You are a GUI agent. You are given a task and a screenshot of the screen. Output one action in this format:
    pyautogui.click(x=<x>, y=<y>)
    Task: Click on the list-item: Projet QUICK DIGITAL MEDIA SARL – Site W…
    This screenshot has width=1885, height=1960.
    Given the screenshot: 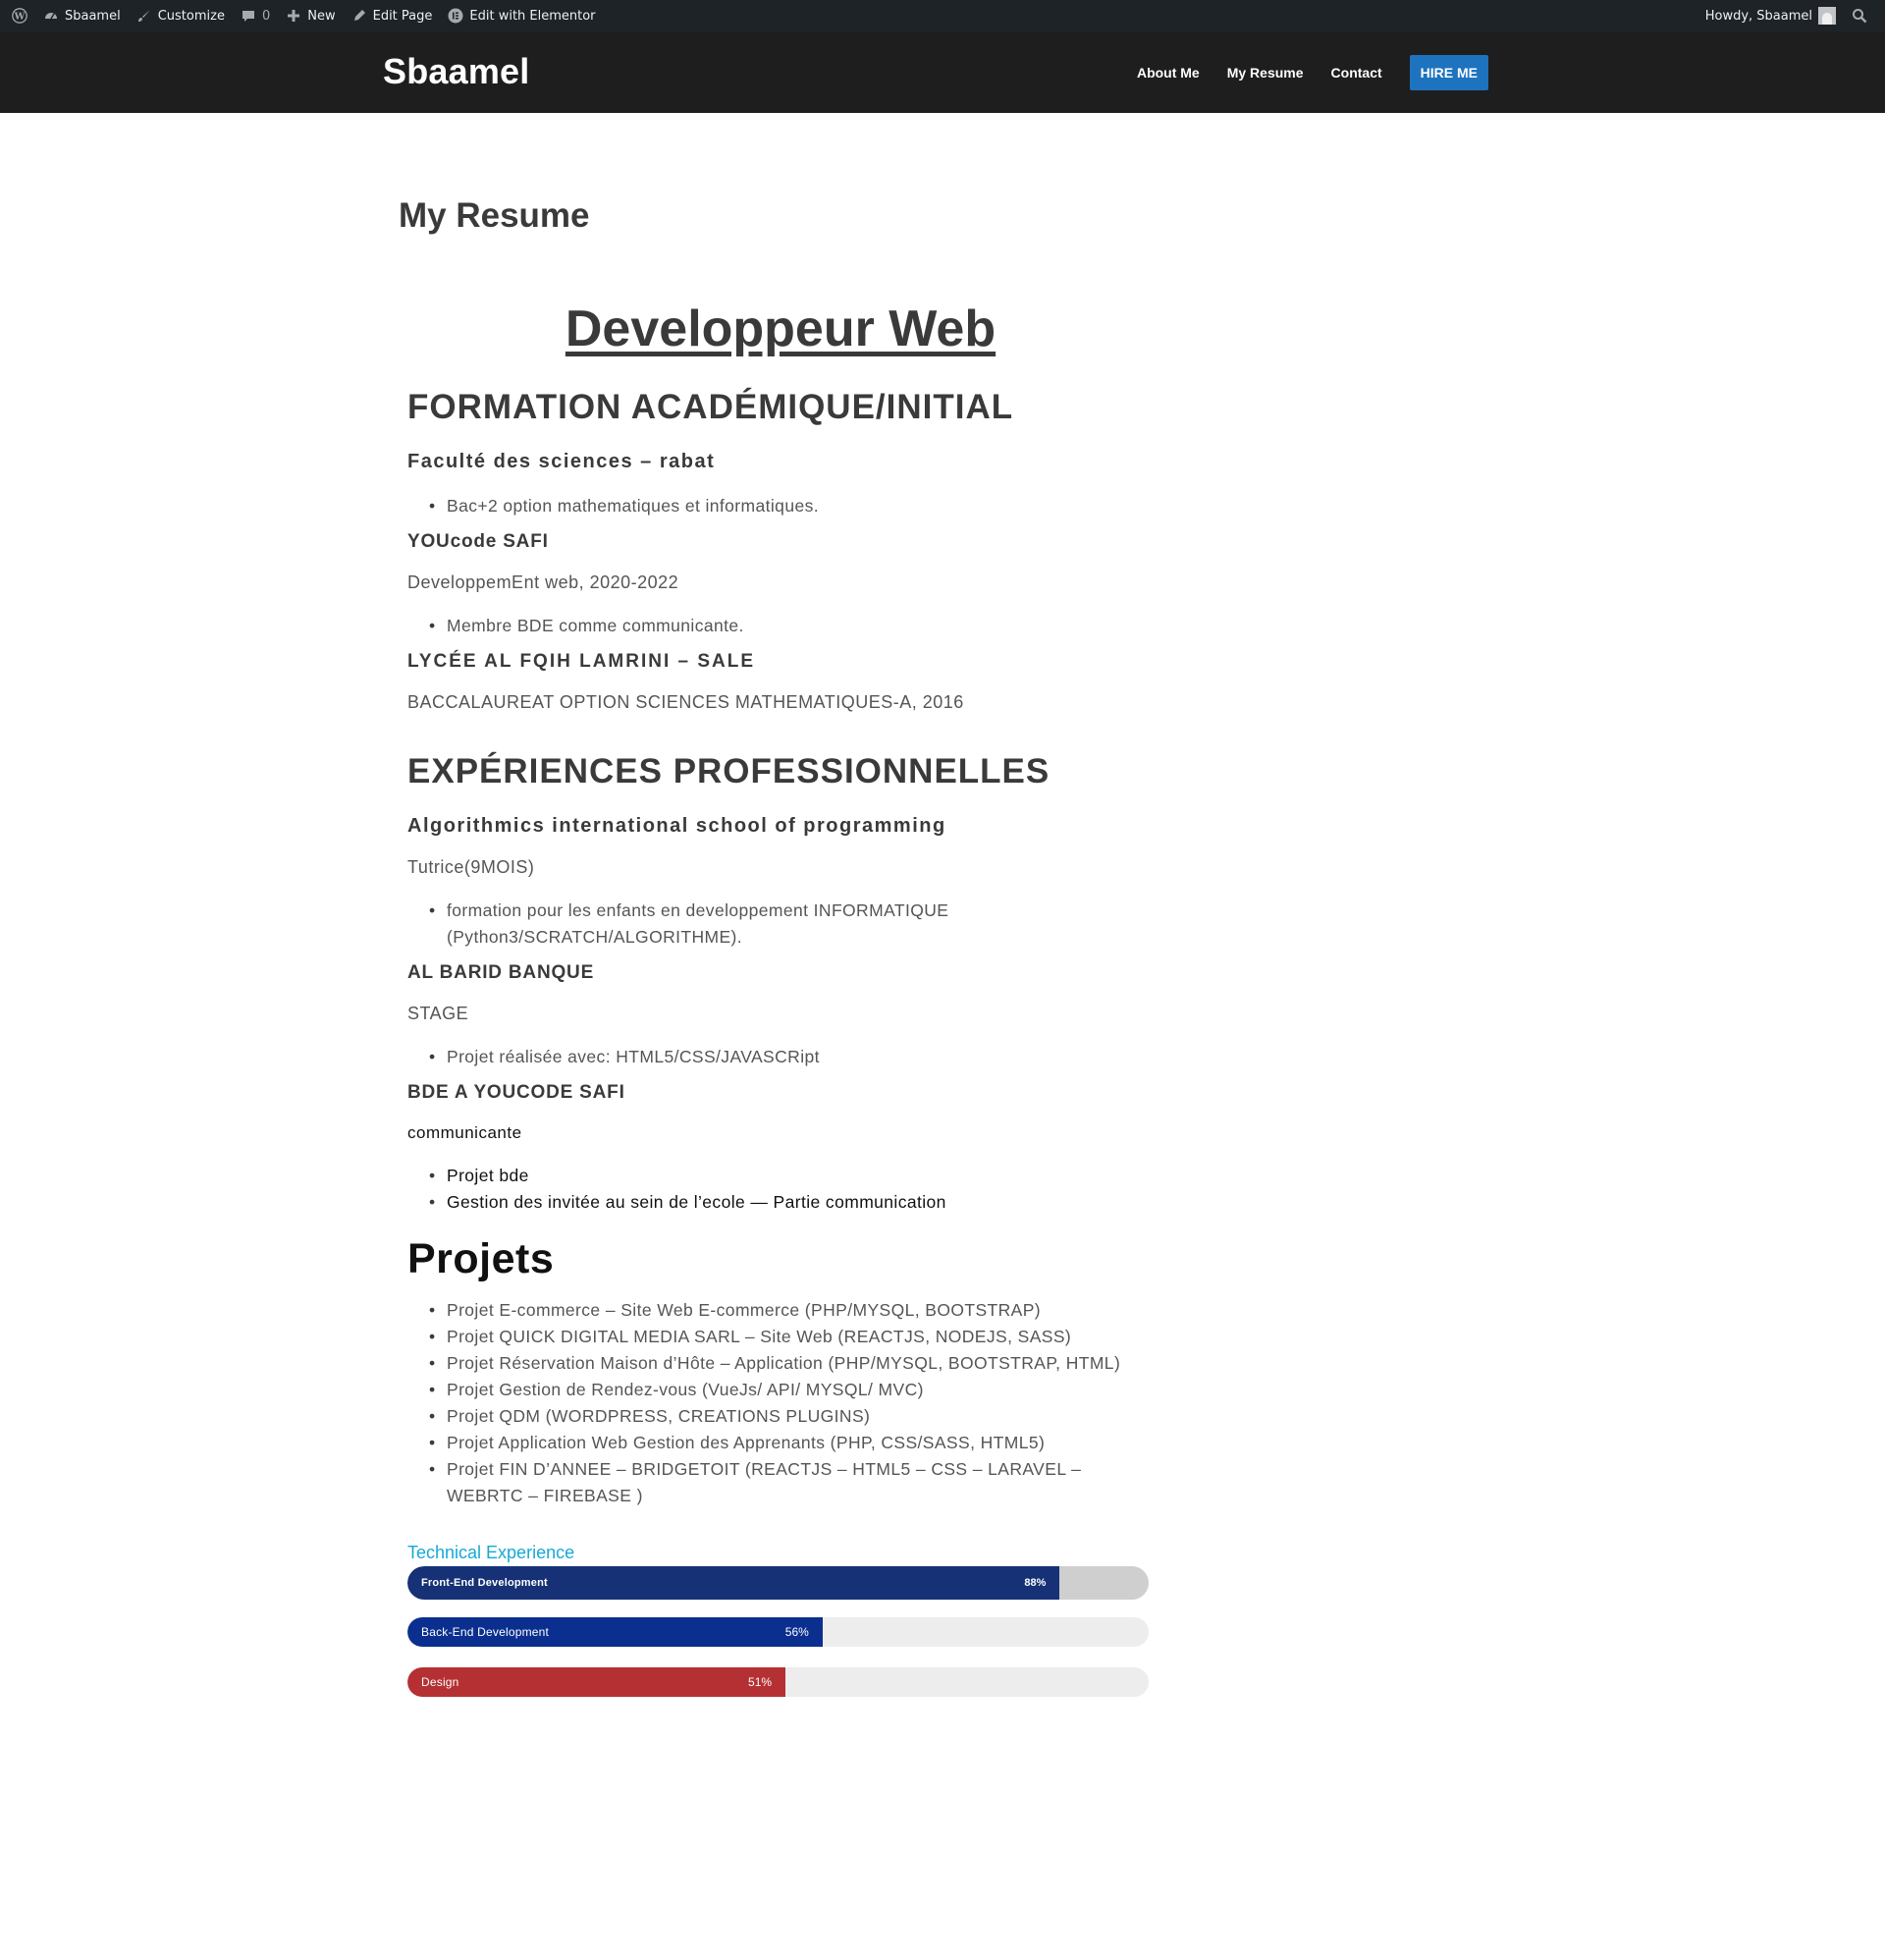 What is the action you would take?
    pyautogui.click(x=793, y=1337)
    